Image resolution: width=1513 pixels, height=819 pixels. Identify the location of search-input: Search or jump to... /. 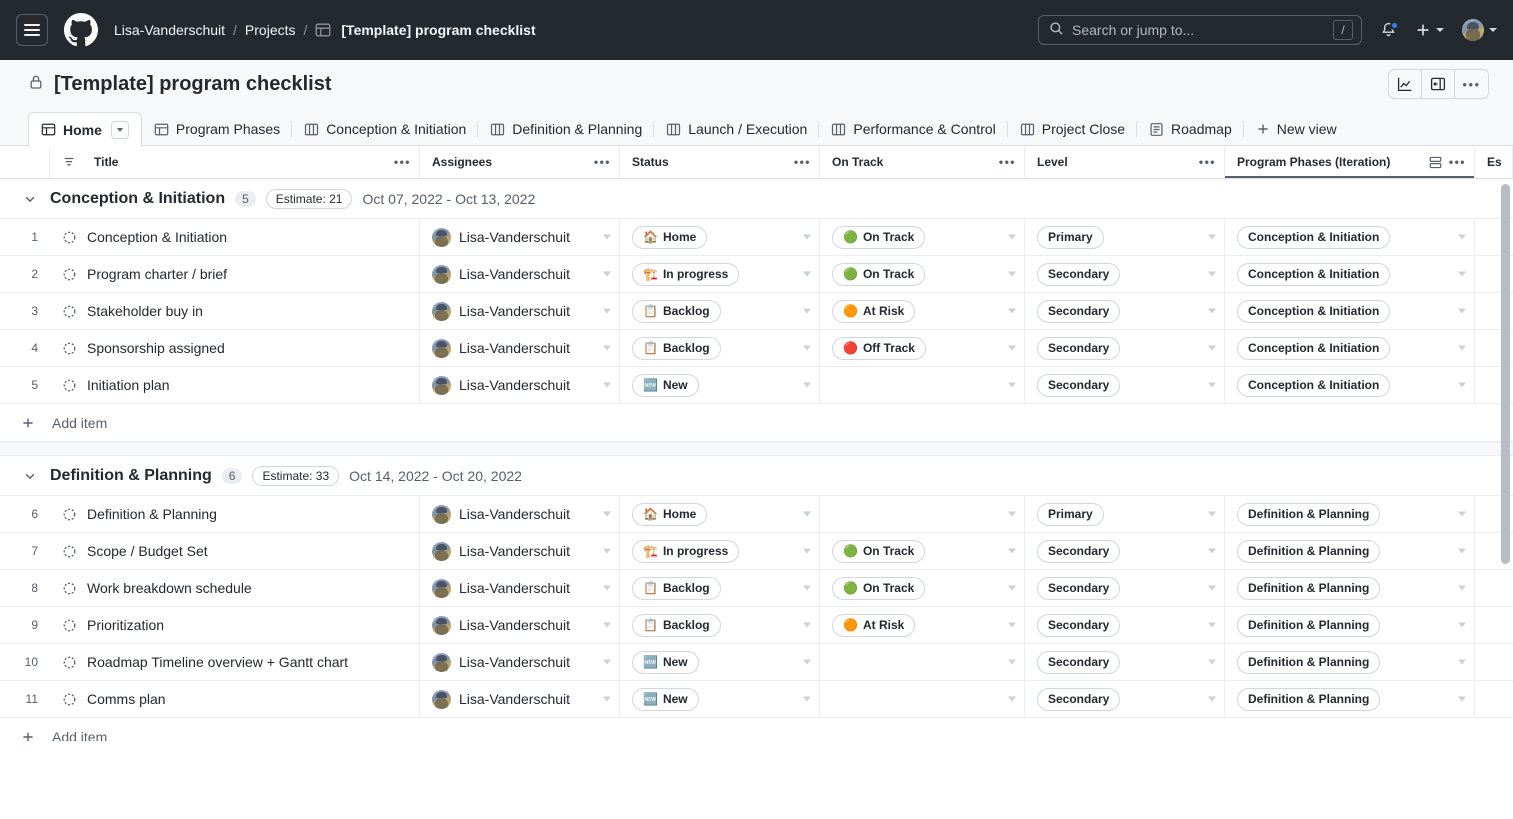
(1200, 30).